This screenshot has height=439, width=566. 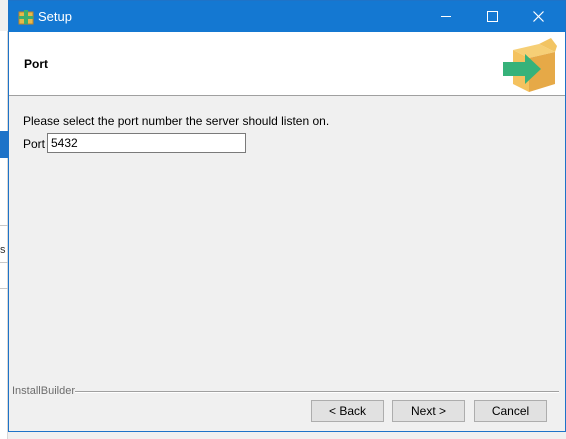 I want to click on minimize-icon, so click(x=446, y=16).